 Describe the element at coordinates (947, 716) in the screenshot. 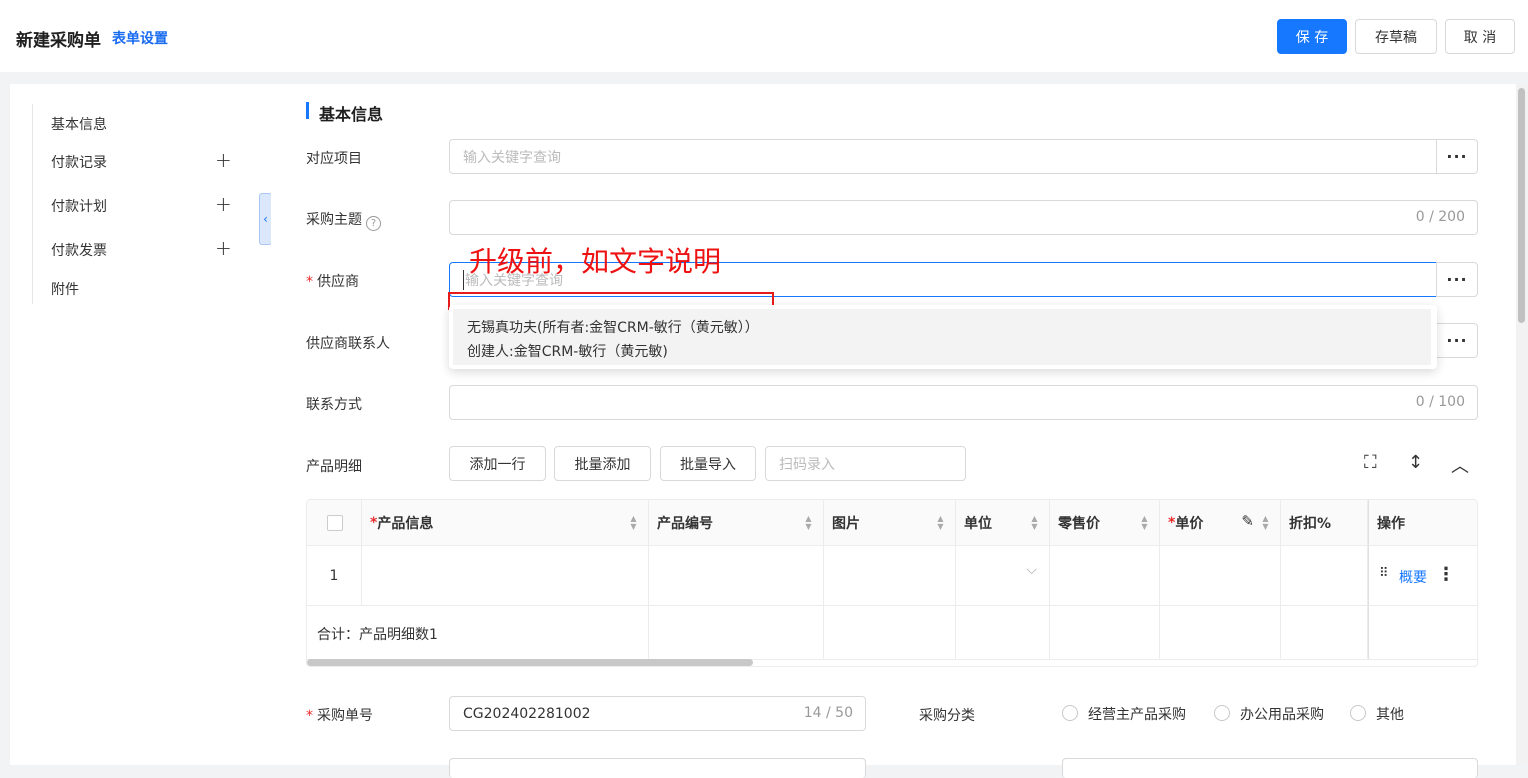

I see `category-label: 采购分类` at that location.